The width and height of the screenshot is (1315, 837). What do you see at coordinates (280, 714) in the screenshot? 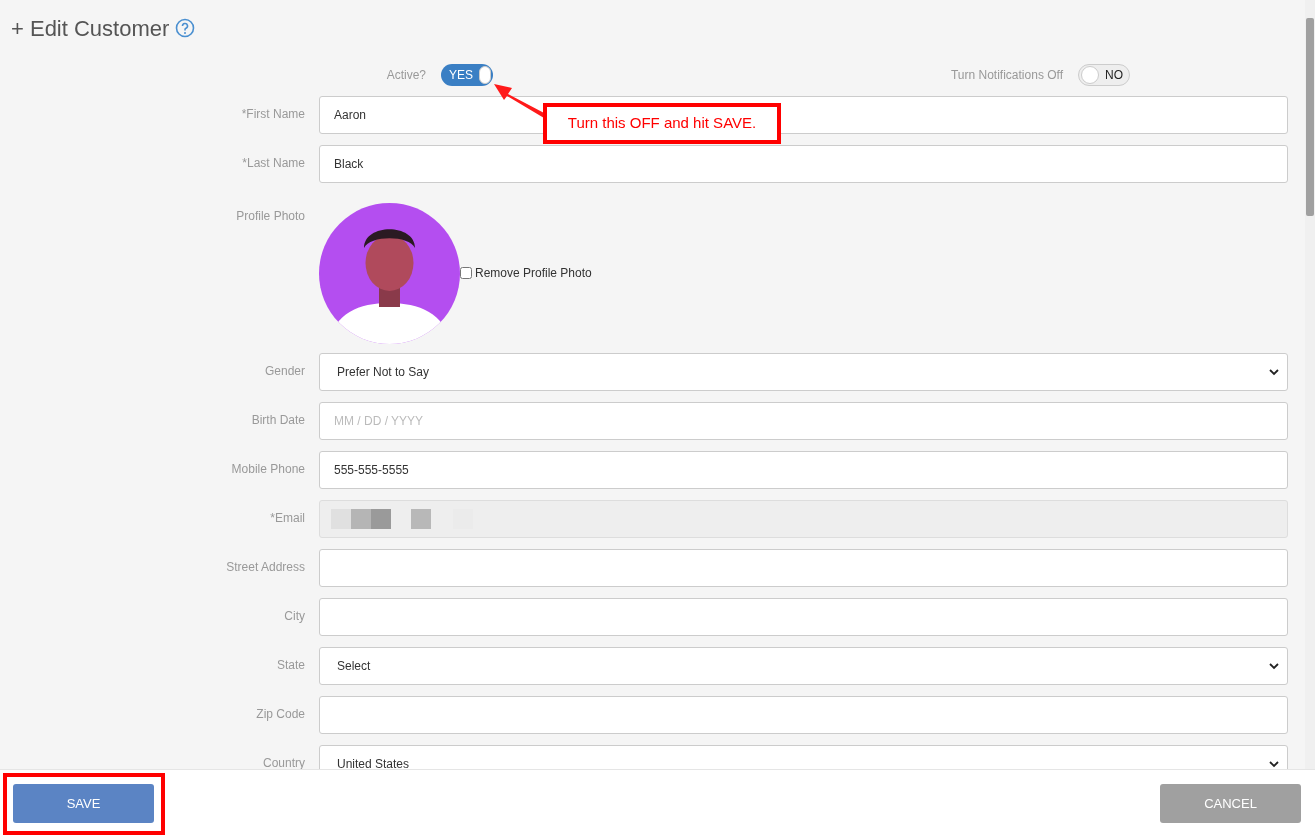
I see `field-label: Zip Code` at bounding box center [280, 714].